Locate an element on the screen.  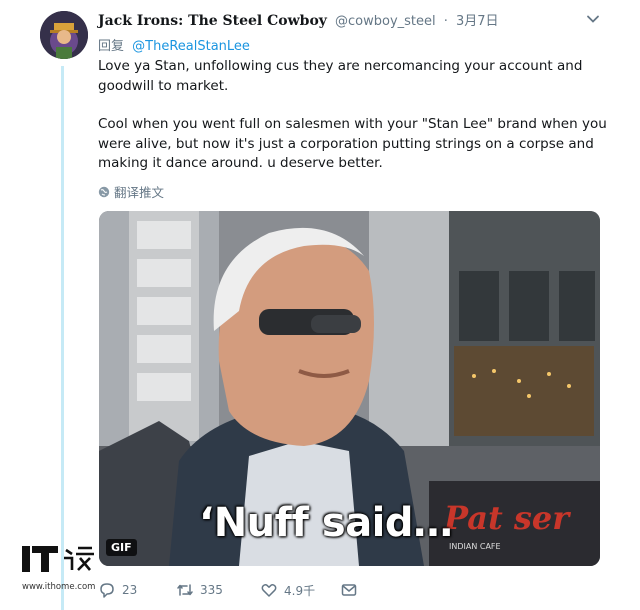
display-name: Jack Irons: The Steel Cowboy is located at coordinates (212, 21).